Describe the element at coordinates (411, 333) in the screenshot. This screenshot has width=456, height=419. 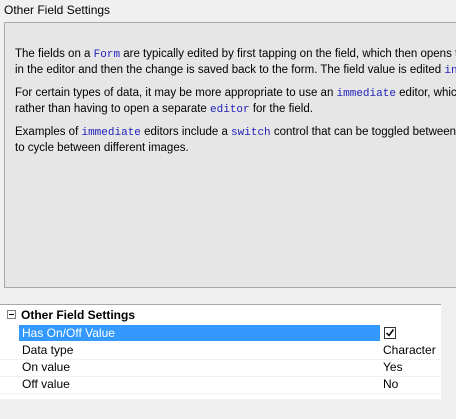
I see `property-value` at that location.